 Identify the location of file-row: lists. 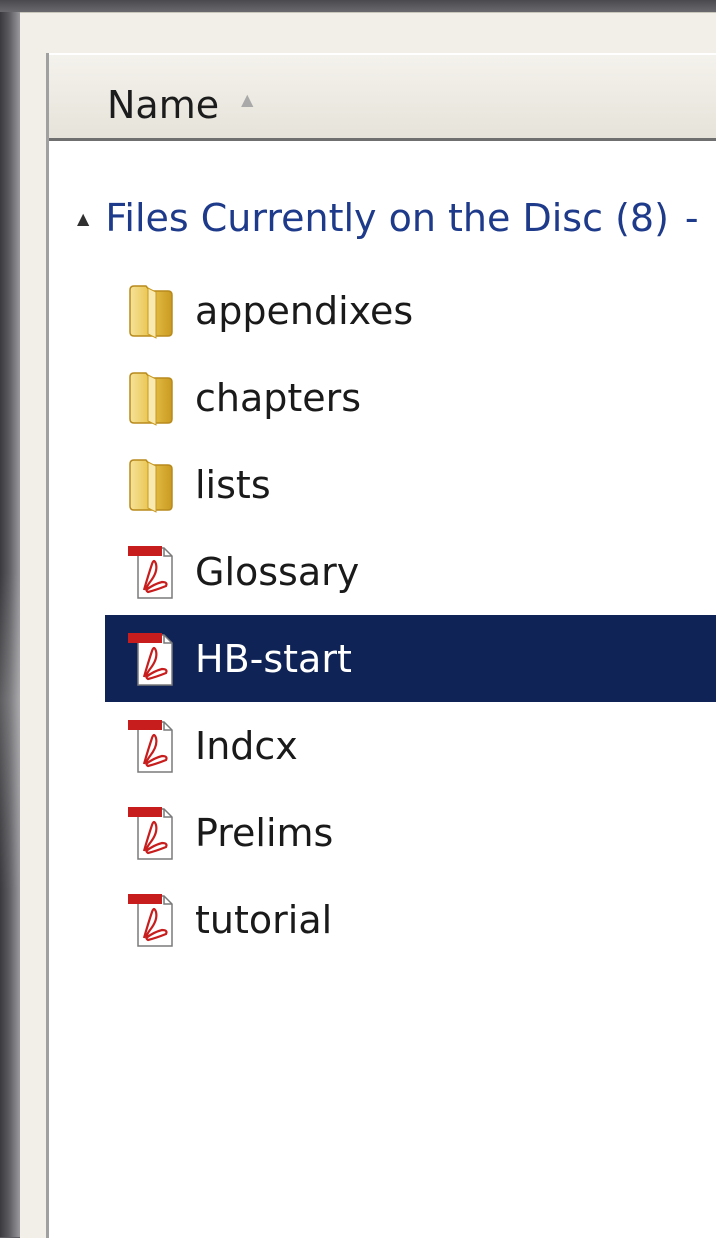
(410, 484).